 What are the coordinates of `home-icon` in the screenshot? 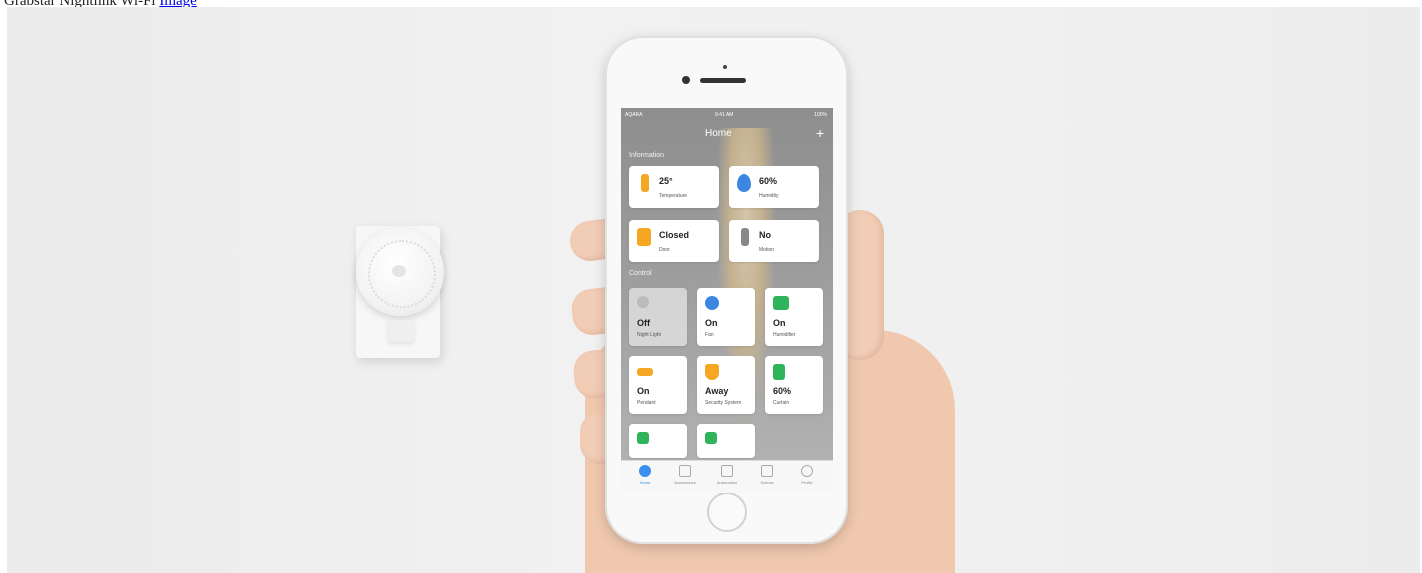 It's located at (645, 471).